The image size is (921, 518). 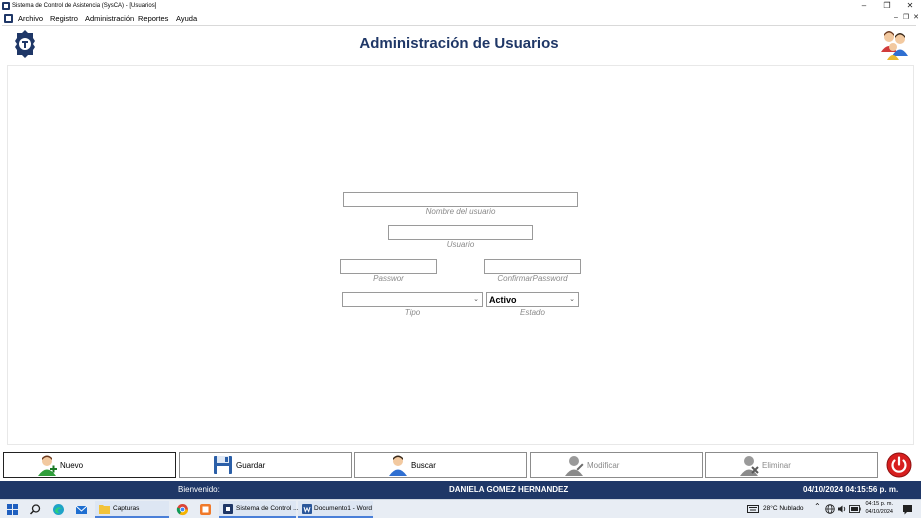 I want to click on page-header: Administración de Usuarios, so click(x=459, y=44).